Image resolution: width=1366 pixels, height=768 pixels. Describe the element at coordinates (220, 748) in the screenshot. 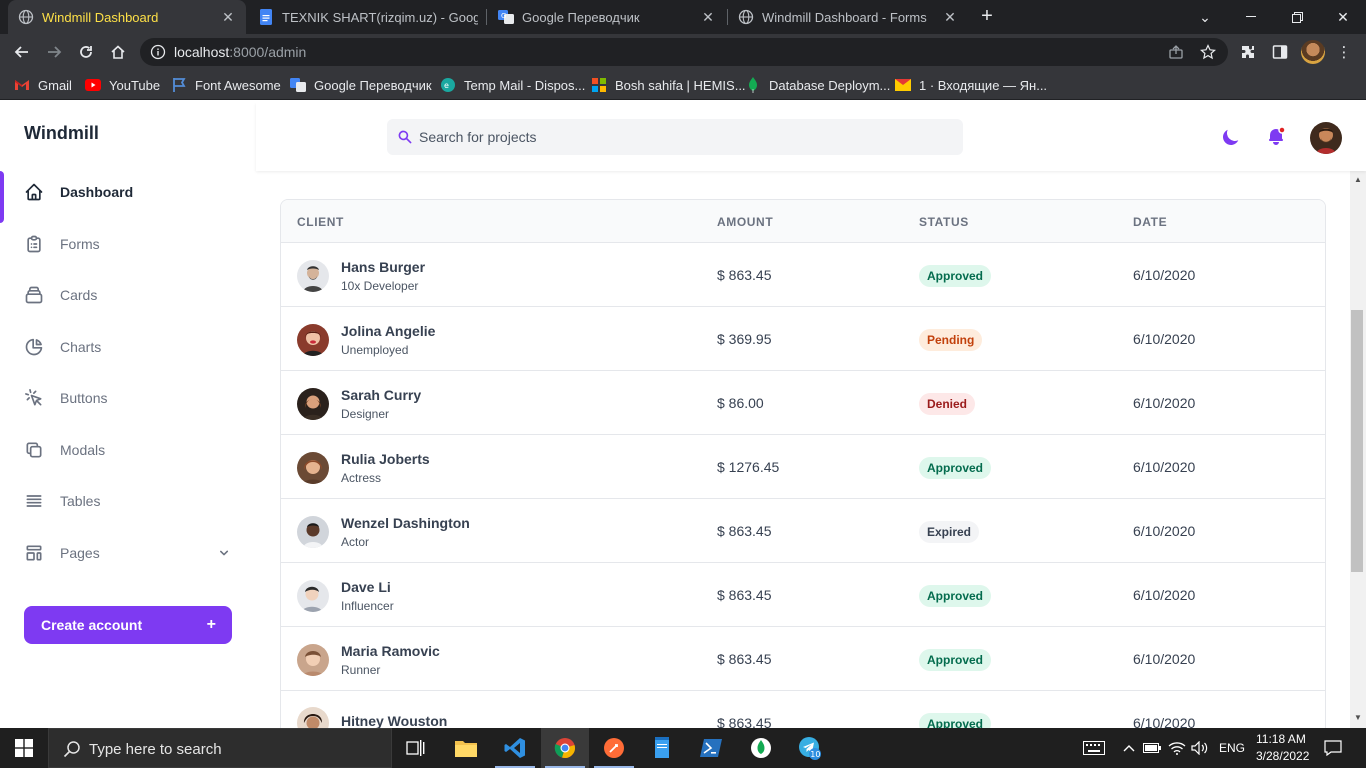

I see `taskbar-search: Type here to search` at that location.